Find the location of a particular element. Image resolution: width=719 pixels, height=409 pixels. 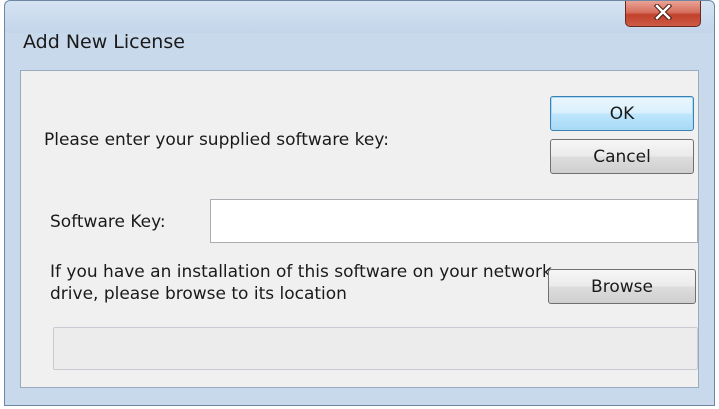

close-x-icon is located at coordinates (663, 11).